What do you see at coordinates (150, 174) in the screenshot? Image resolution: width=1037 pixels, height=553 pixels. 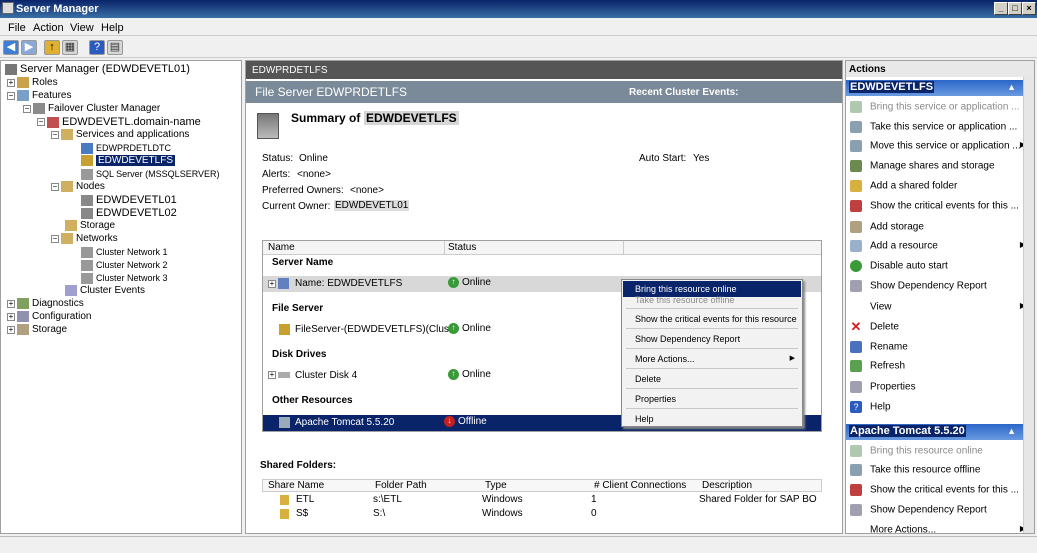 I see `tree-node-sql-server: SQL Server (MSSQLSERVER)` at bounding box center [150, 174].